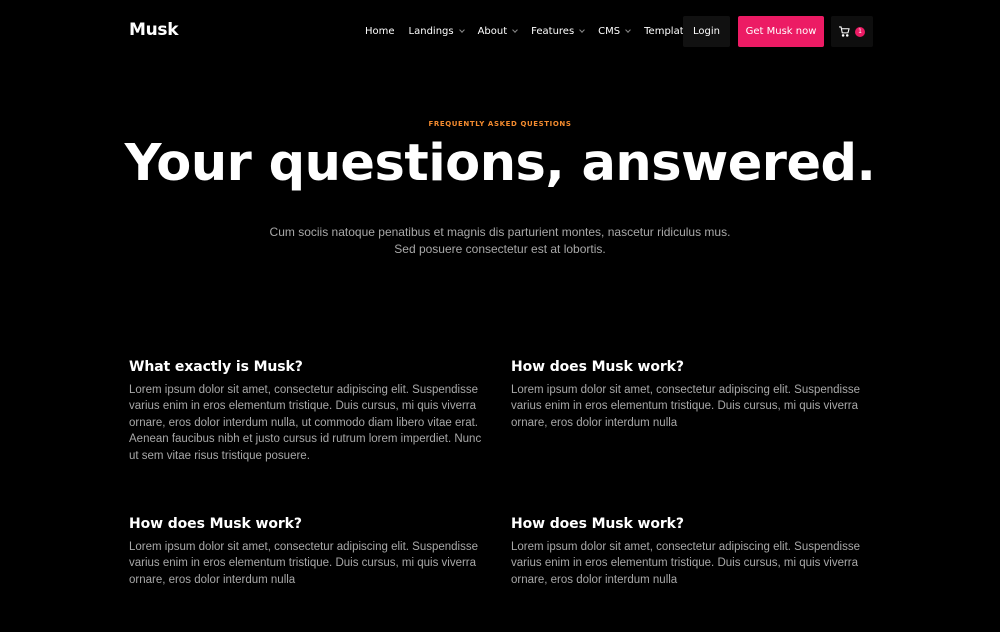 This screenshot has width=1000, height=632. Describe the element at coordinates (781, 31) in the screenshot. I see `get-musk-now-button: Get Musk now` at that location.